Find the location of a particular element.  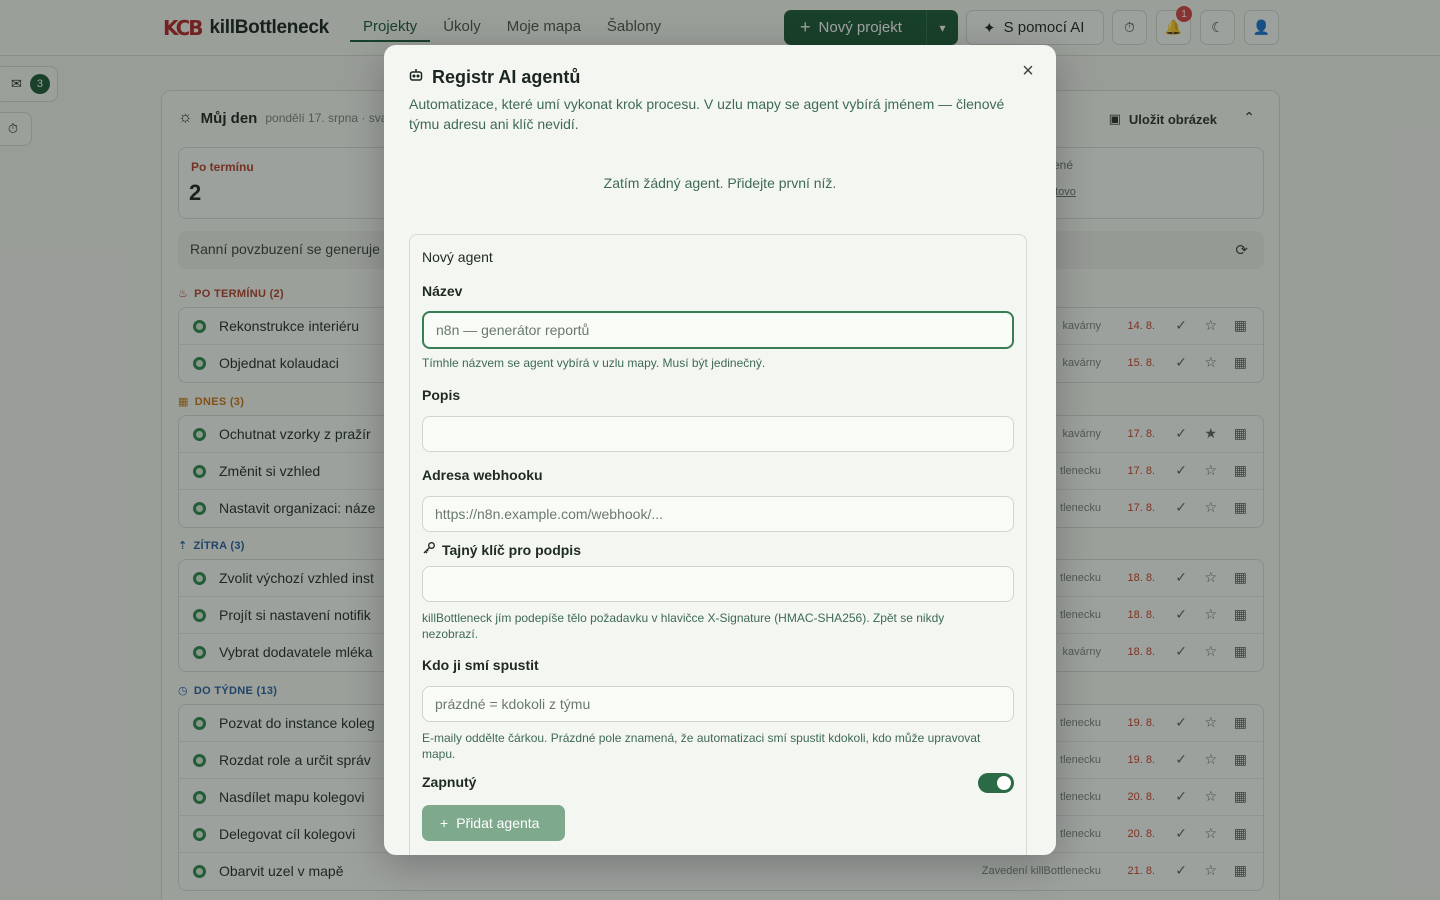

close-icon: × is located at coordinates (1028, 71).